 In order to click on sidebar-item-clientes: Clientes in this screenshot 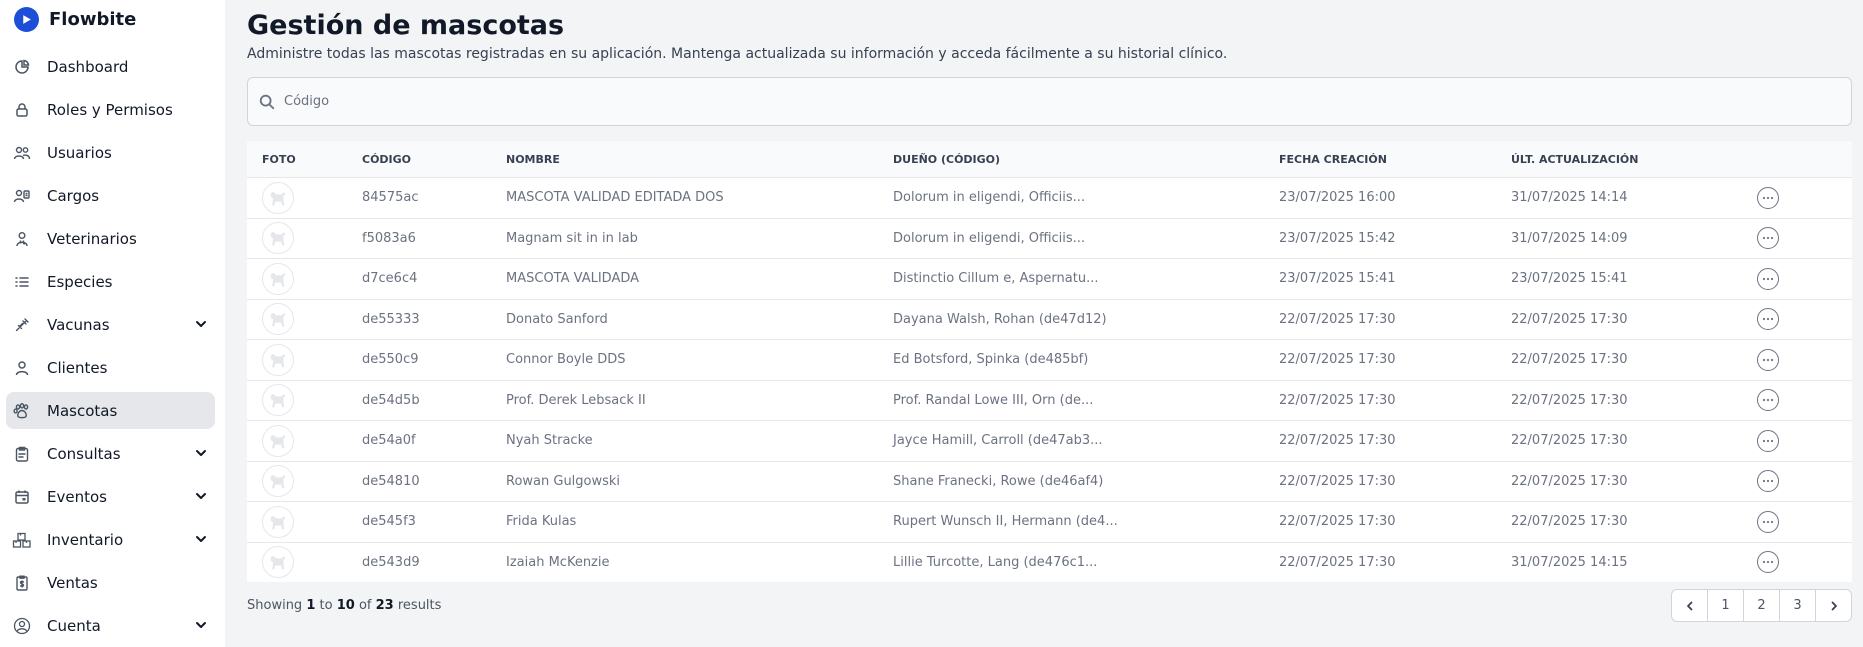, I will do `click(110, 367)`.